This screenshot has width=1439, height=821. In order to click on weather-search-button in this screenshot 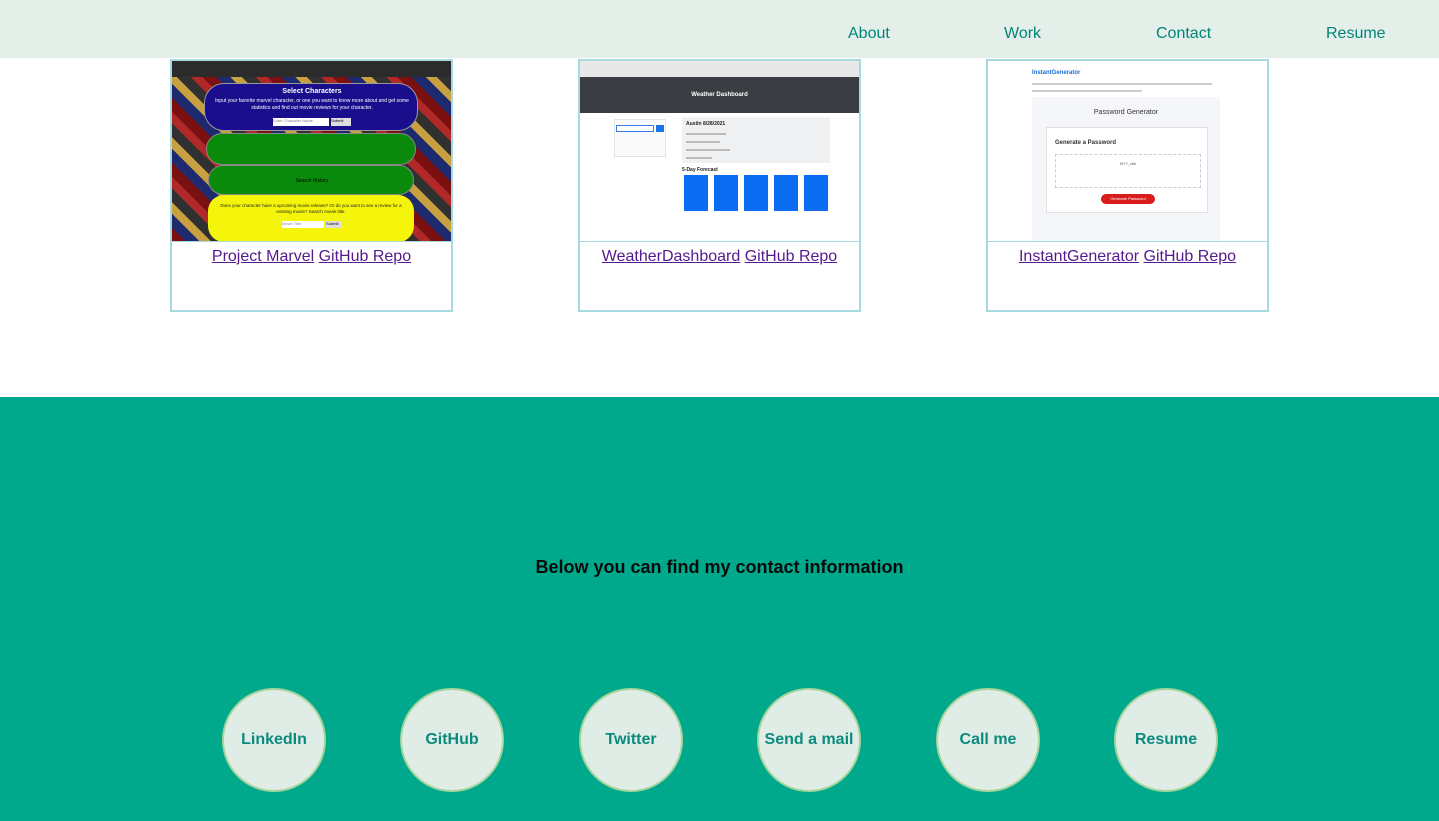, I will do `click(660, 128)`.